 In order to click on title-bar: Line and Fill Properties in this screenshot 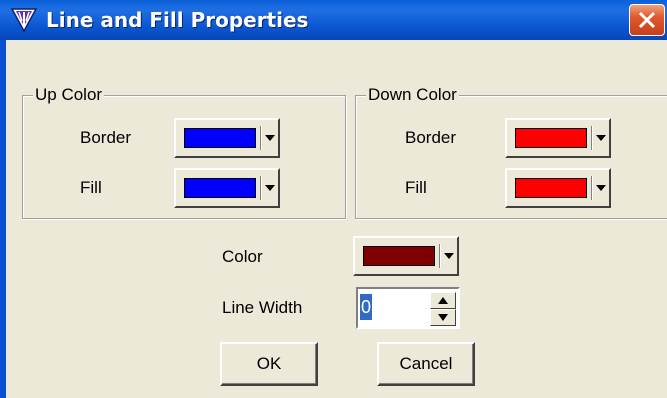, I will do `click(333, 20)`.